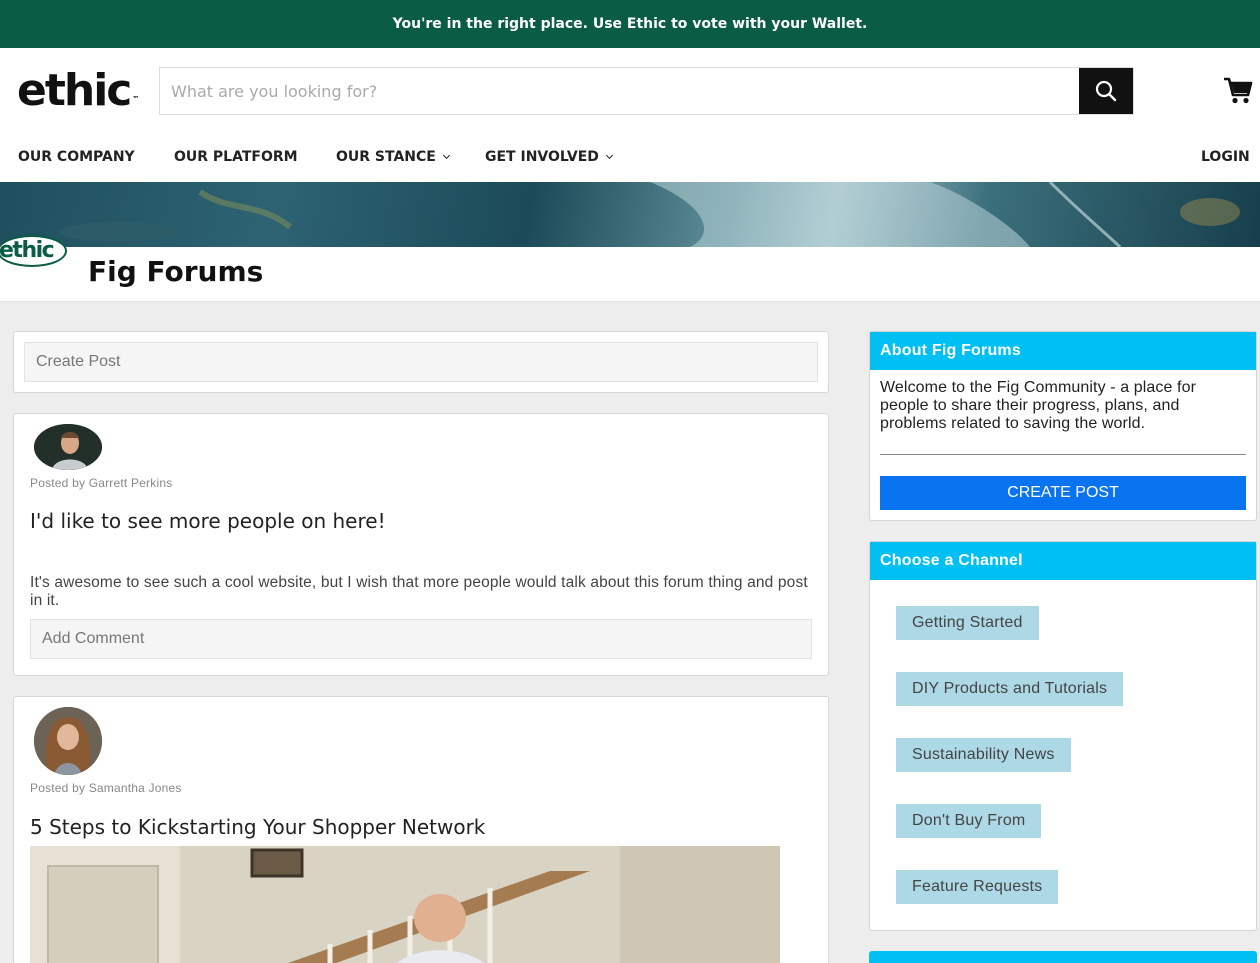  Describe the element at coordinates (101, 483) in the screenshot. I see `post-author: Posted by Garrett Perkins` at that location.